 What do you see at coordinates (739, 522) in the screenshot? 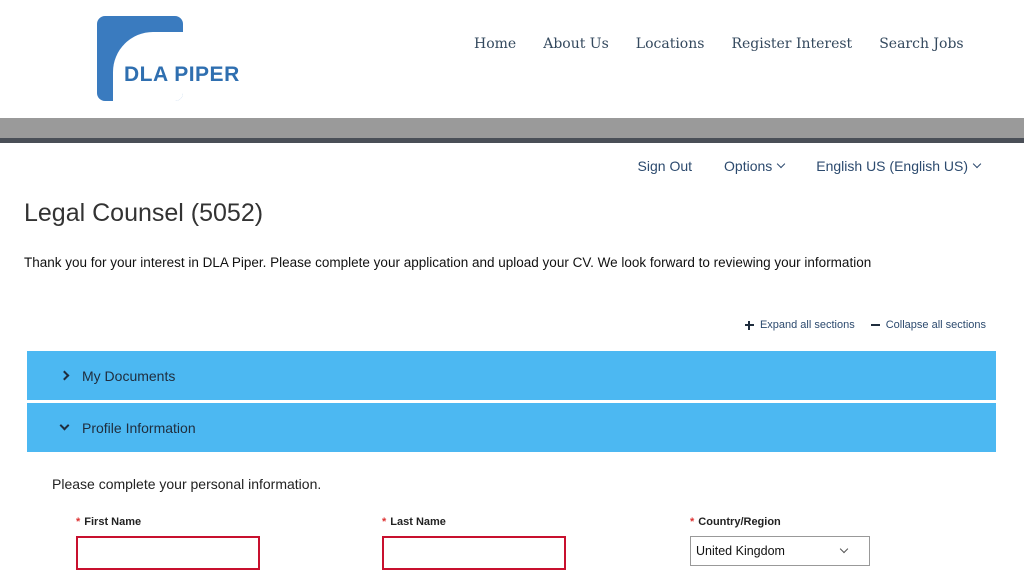
I see `country-label-text: Country/Region` at bounding box center [739, 522].